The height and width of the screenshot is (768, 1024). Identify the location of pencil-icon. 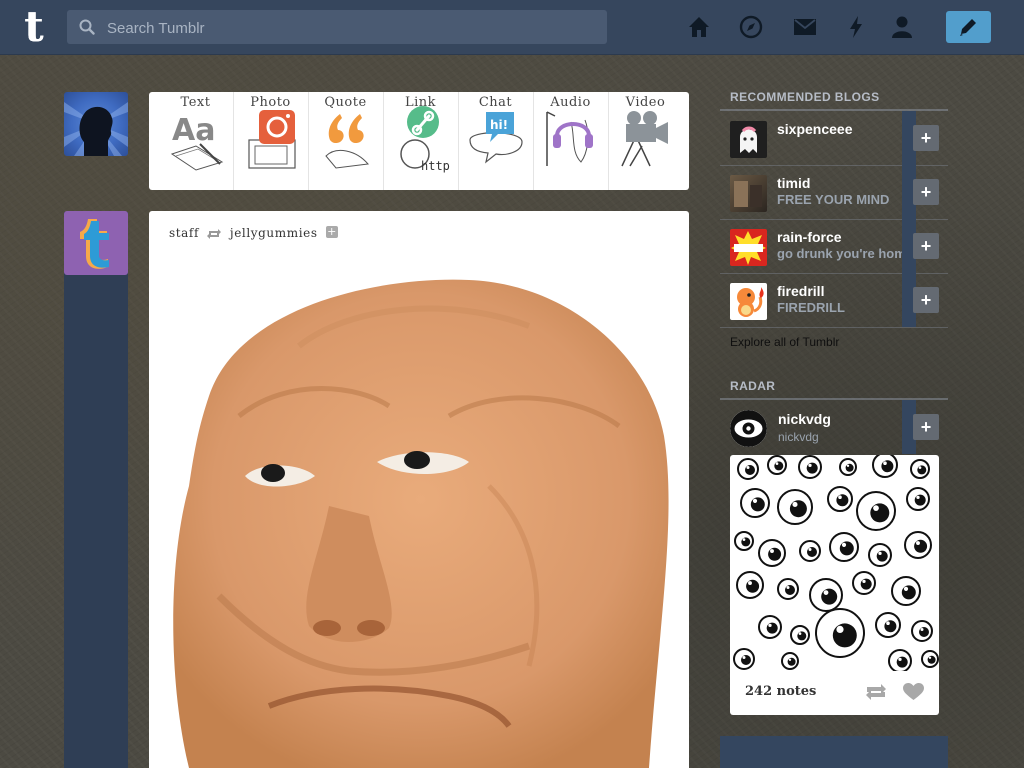
(968, 27).